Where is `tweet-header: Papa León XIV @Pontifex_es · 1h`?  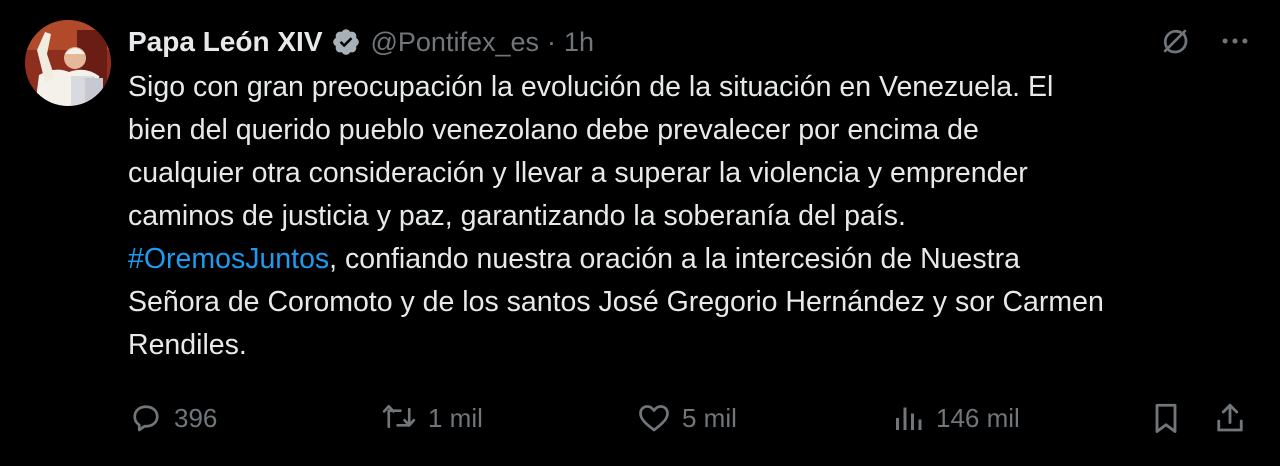 tweet-header: Papa León XIV @Pontifex_es · 1h is located at coordinates (361, 42).